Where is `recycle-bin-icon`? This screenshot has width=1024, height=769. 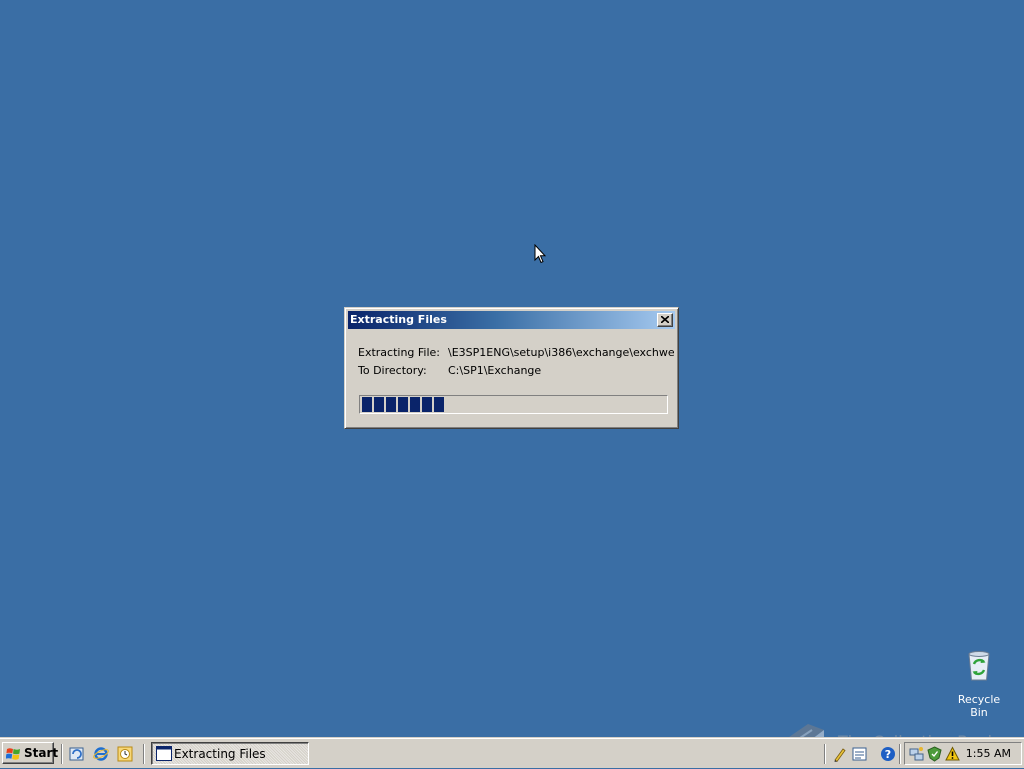
recycle-bin-icon is located at coordinates (979, 666).